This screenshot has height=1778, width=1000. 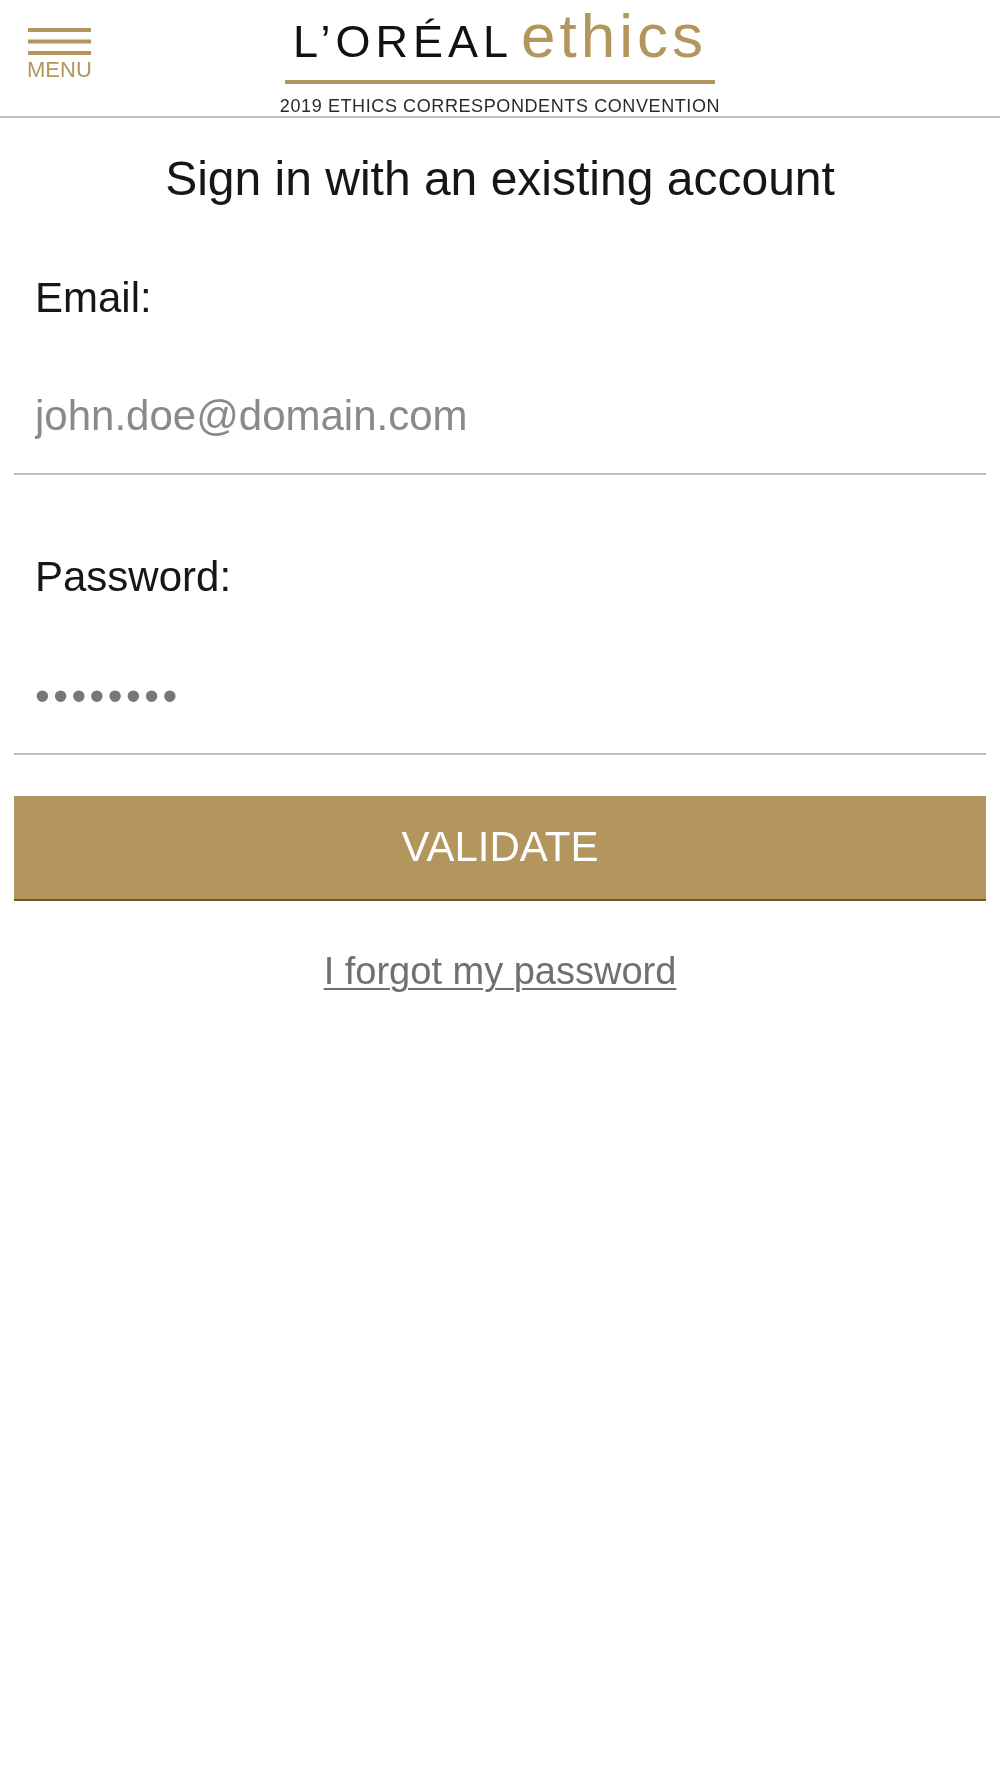 I want to click on email-label: Email:, so click(x=93, y=297).